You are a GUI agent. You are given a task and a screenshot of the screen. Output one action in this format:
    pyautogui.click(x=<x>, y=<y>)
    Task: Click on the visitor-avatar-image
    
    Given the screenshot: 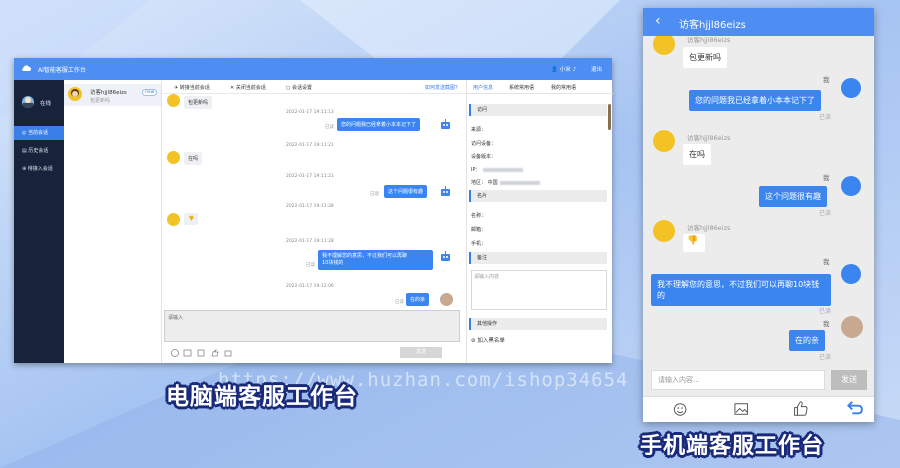 What is the action you would take?
    pyautogui.click(x=75, y=93)
    